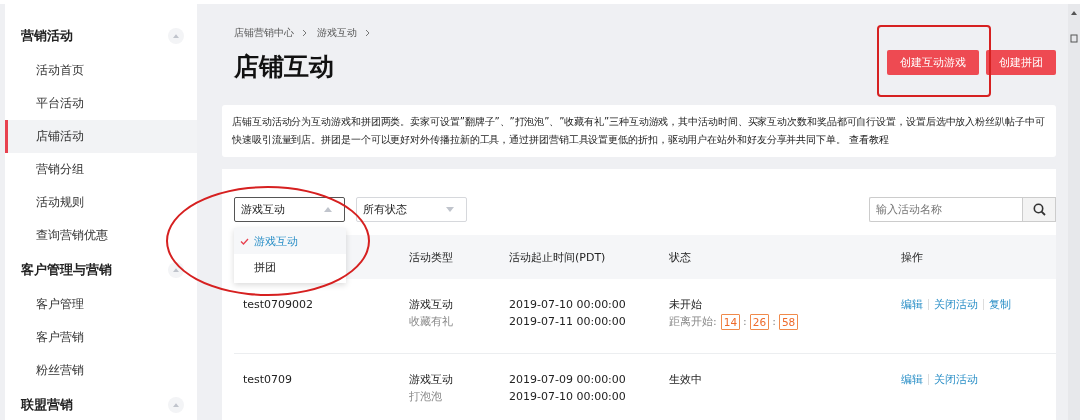 The height and width of the screenshot is (420, 1080). Describe the element at coordinates (1074, 14) in the screenshot. I see `arrow-icon` at that location.